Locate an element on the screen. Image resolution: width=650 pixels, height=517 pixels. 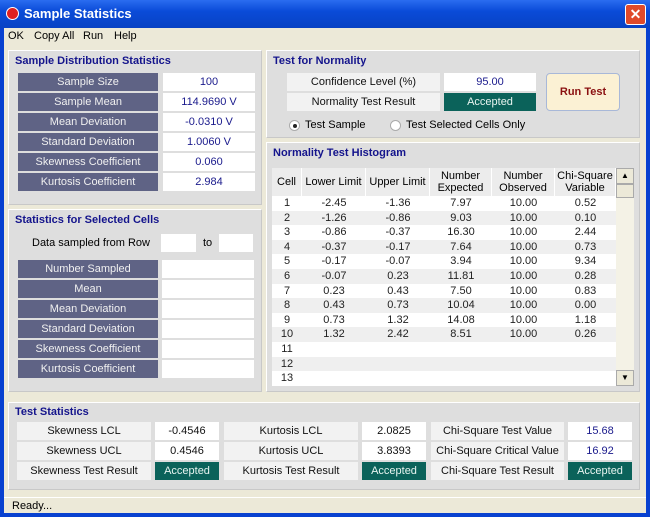
menu-help: Help is located at coordinates (125, 36).